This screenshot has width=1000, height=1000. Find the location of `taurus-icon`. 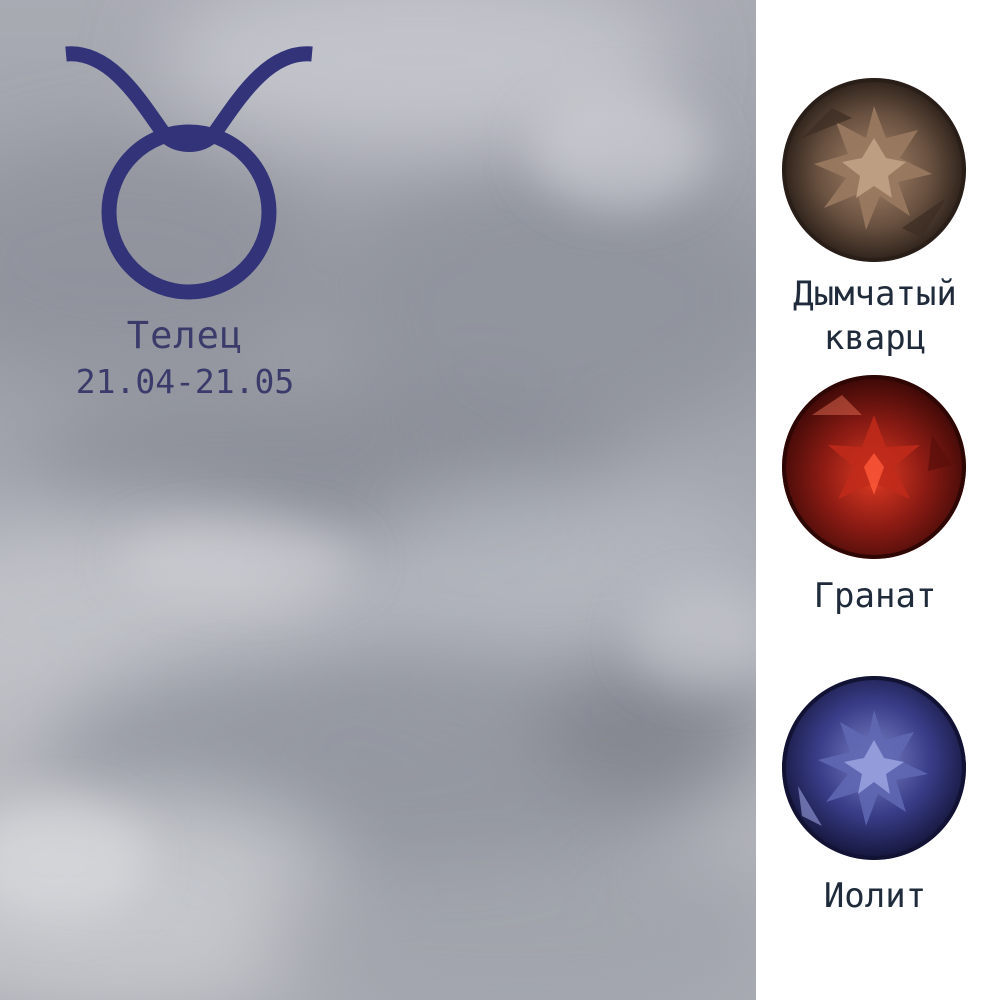

taurus-icon is located at coordinates (189, 173).